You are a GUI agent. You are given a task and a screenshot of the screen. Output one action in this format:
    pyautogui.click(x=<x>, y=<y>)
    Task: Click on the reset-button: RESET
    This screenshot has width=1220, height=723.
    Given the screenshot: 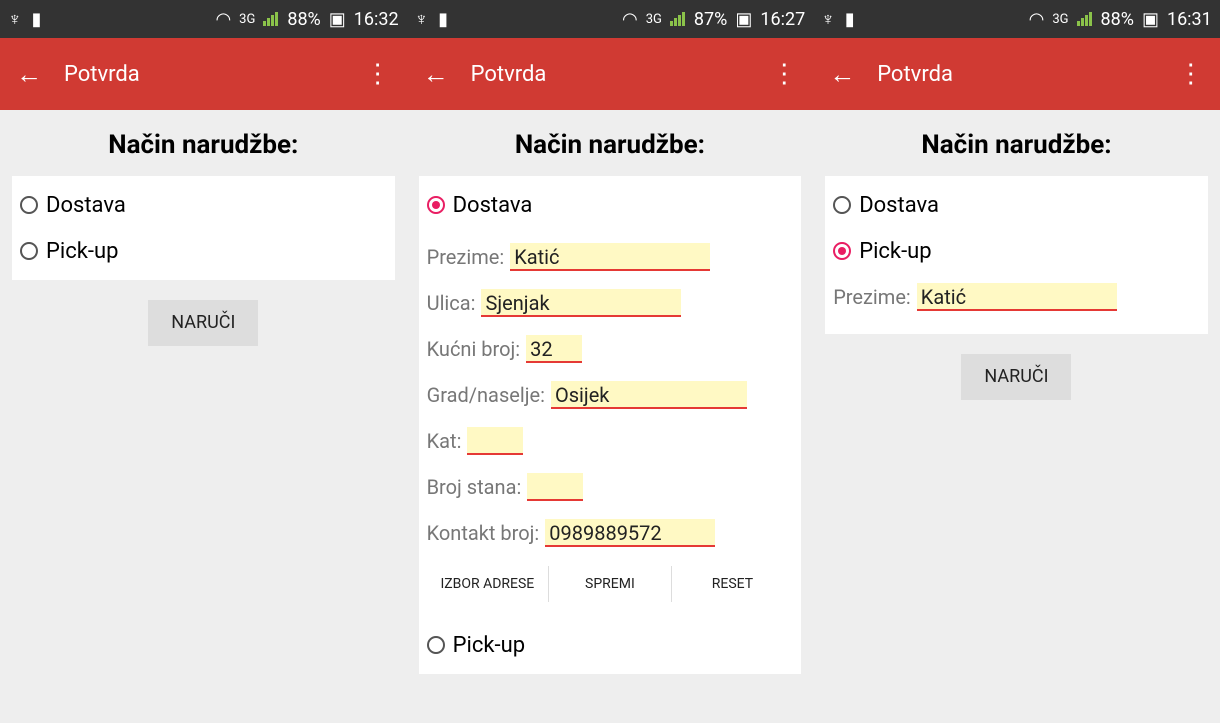 What is the action you would take?
    pyautogui.click(x=733, y=584)
    